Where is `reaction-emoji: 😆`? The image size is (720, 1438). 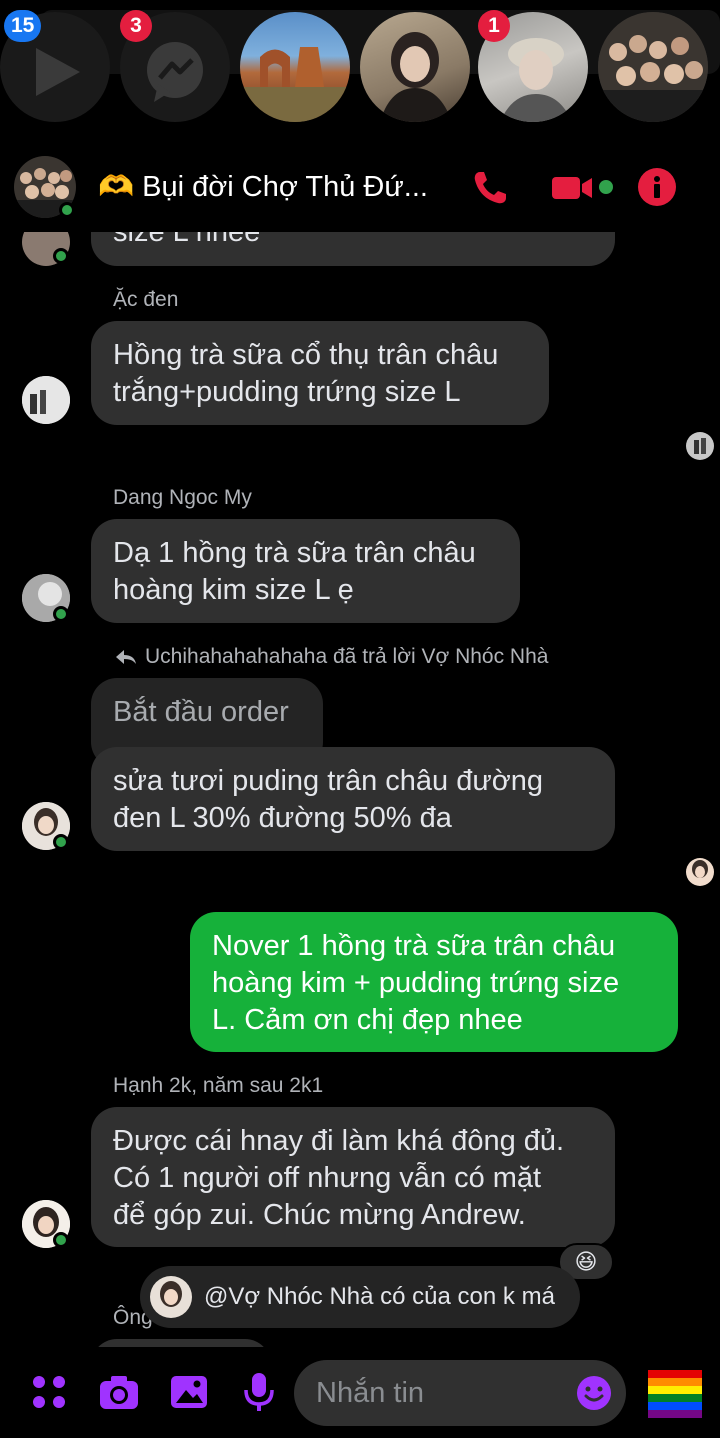 reaction-emoji: 😆 is located at coordinates (586, 1261).